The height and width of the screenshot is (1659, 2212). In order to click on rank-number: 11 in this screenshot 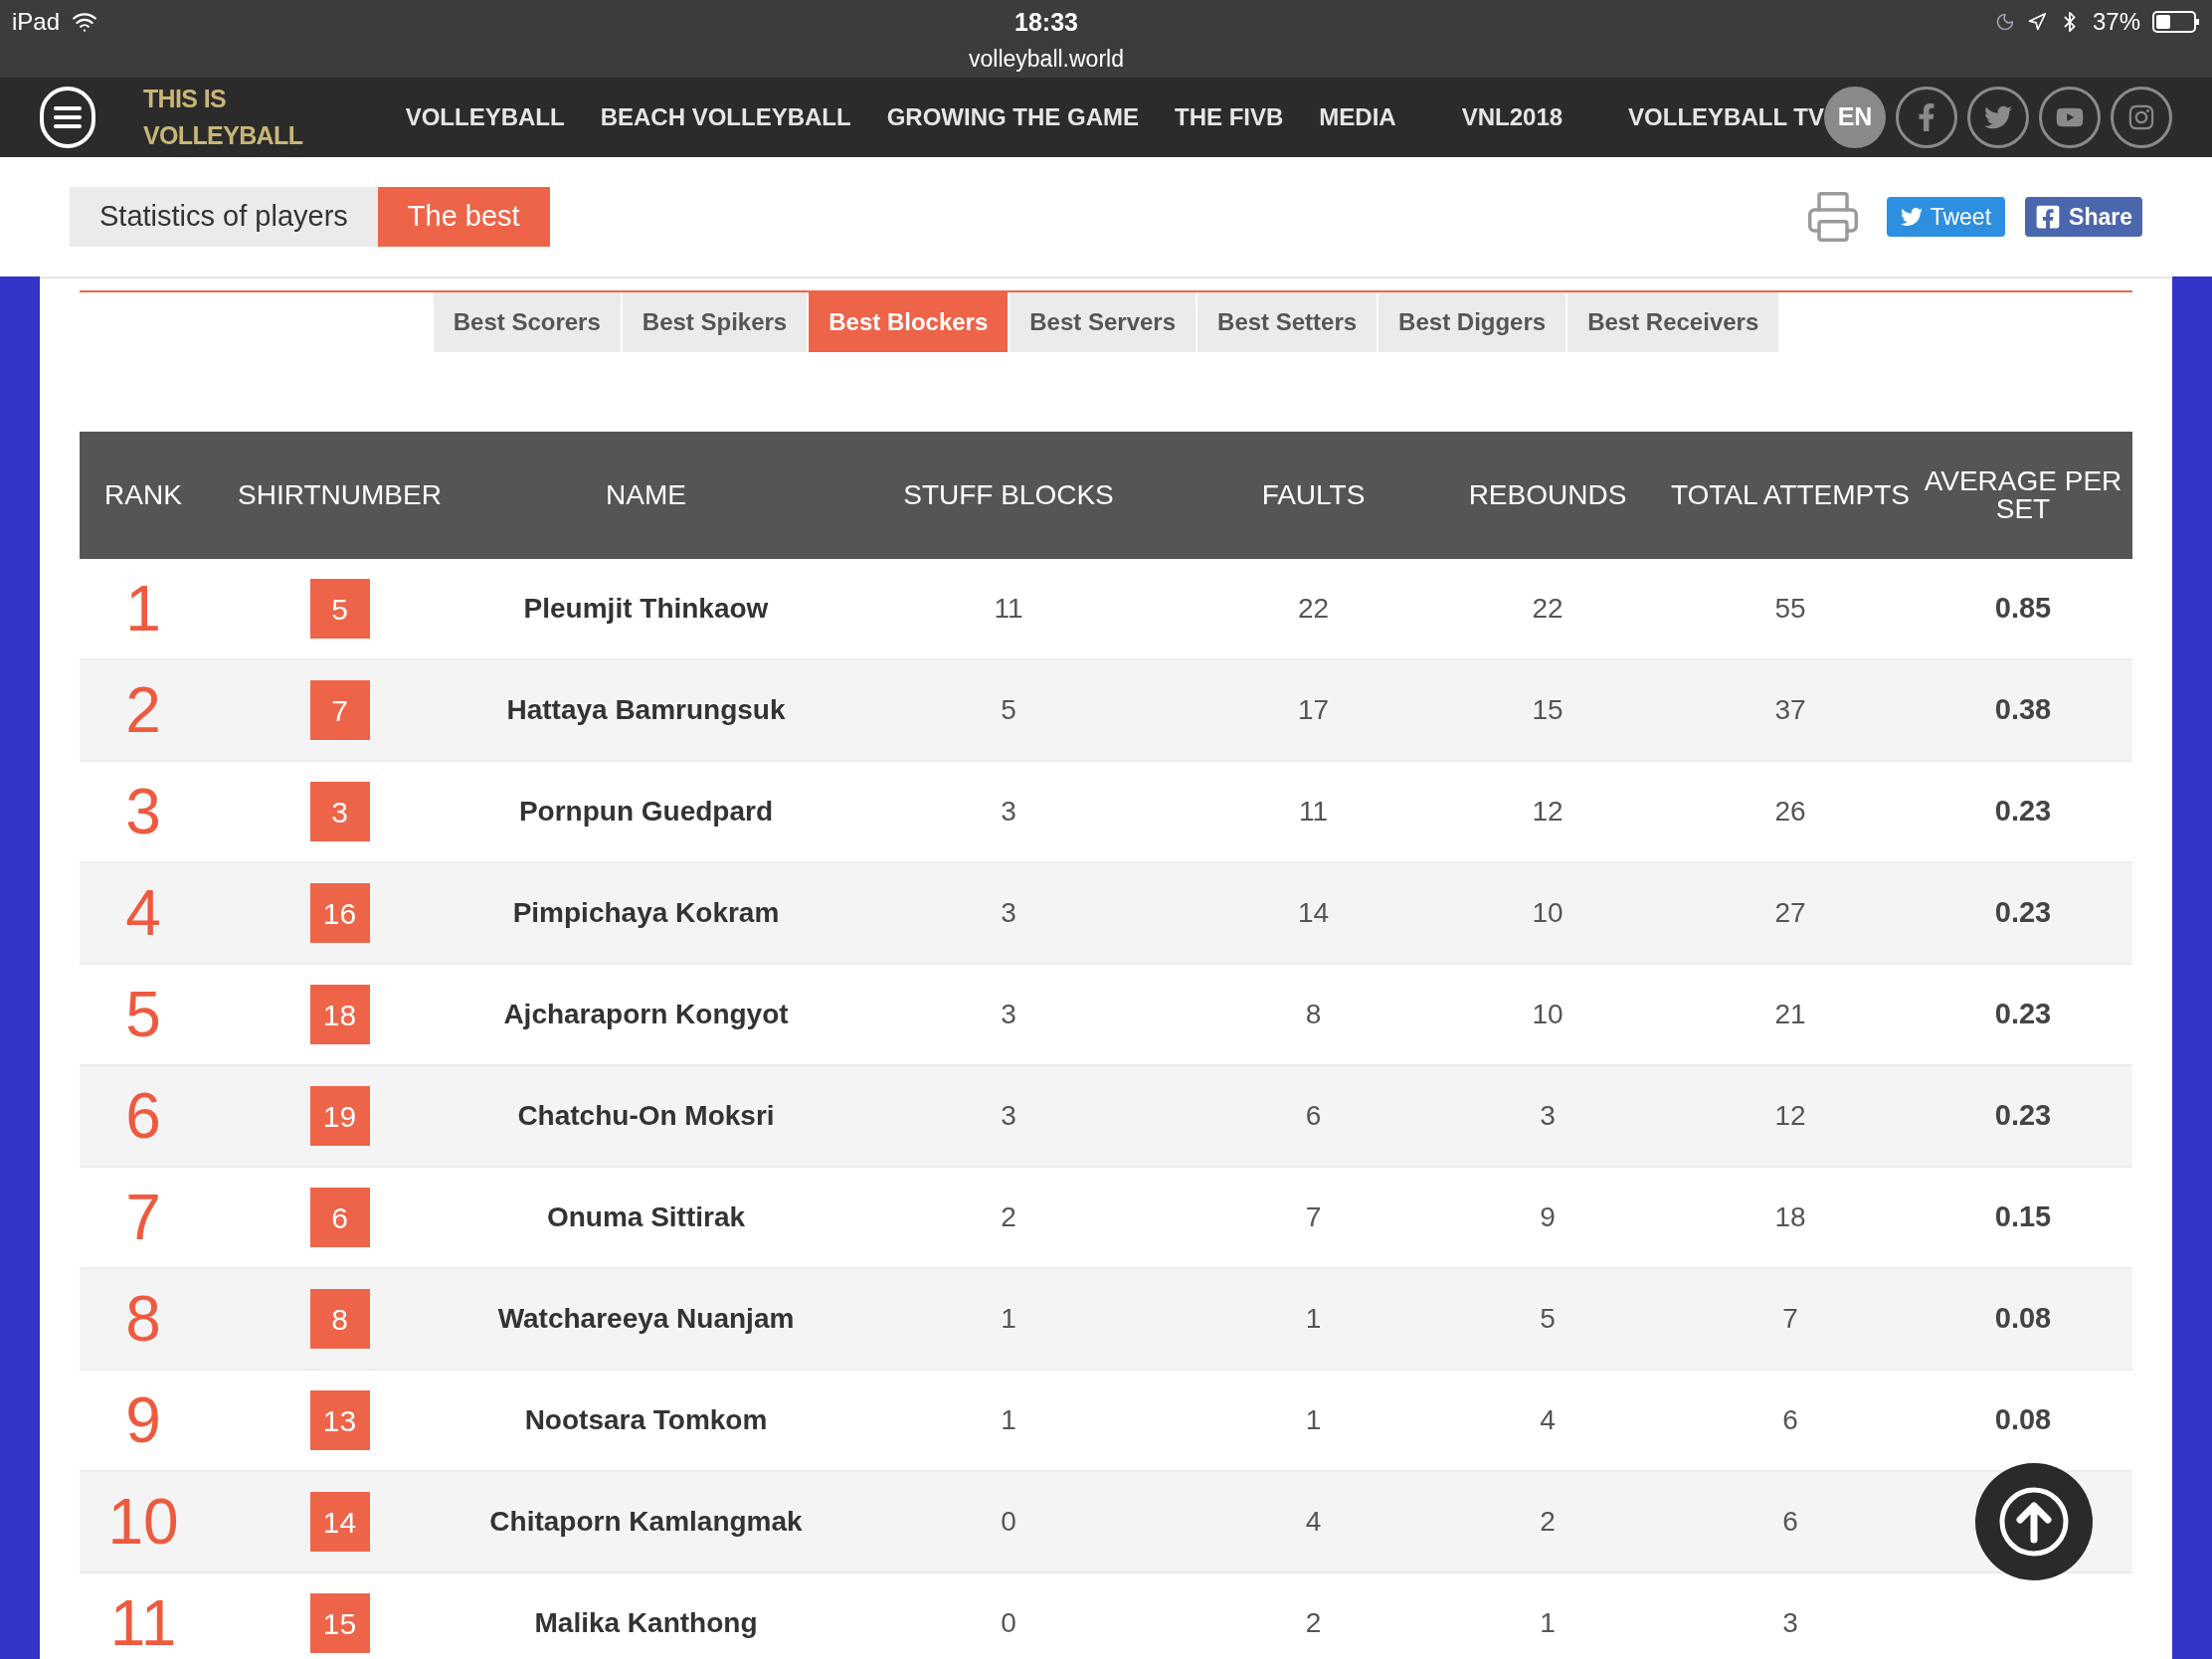, I will do `click(143, 1622)`.